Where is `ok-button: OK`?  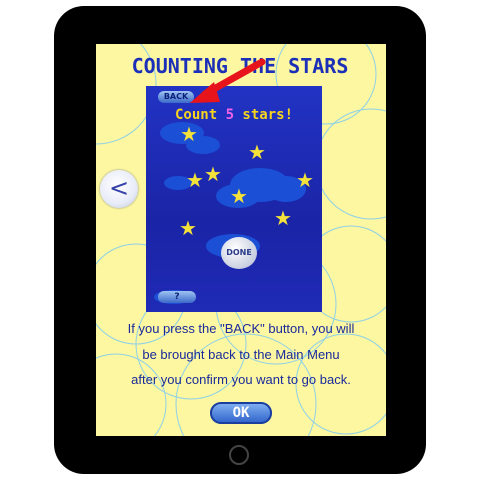 ok-button: OK is located at coordinates (241, 413).